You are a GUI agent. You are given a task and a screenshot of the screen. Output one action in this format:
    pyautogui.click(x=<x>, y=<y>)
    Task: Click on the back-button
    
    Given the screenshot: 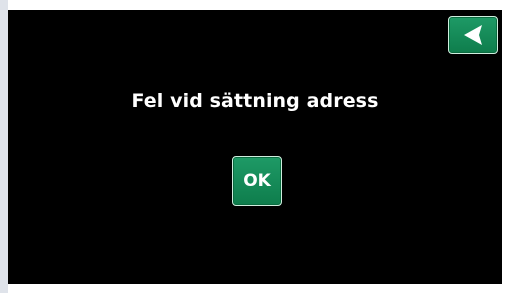 What is the action you would take?
    pyautogui.click(x=473, y=35)
    